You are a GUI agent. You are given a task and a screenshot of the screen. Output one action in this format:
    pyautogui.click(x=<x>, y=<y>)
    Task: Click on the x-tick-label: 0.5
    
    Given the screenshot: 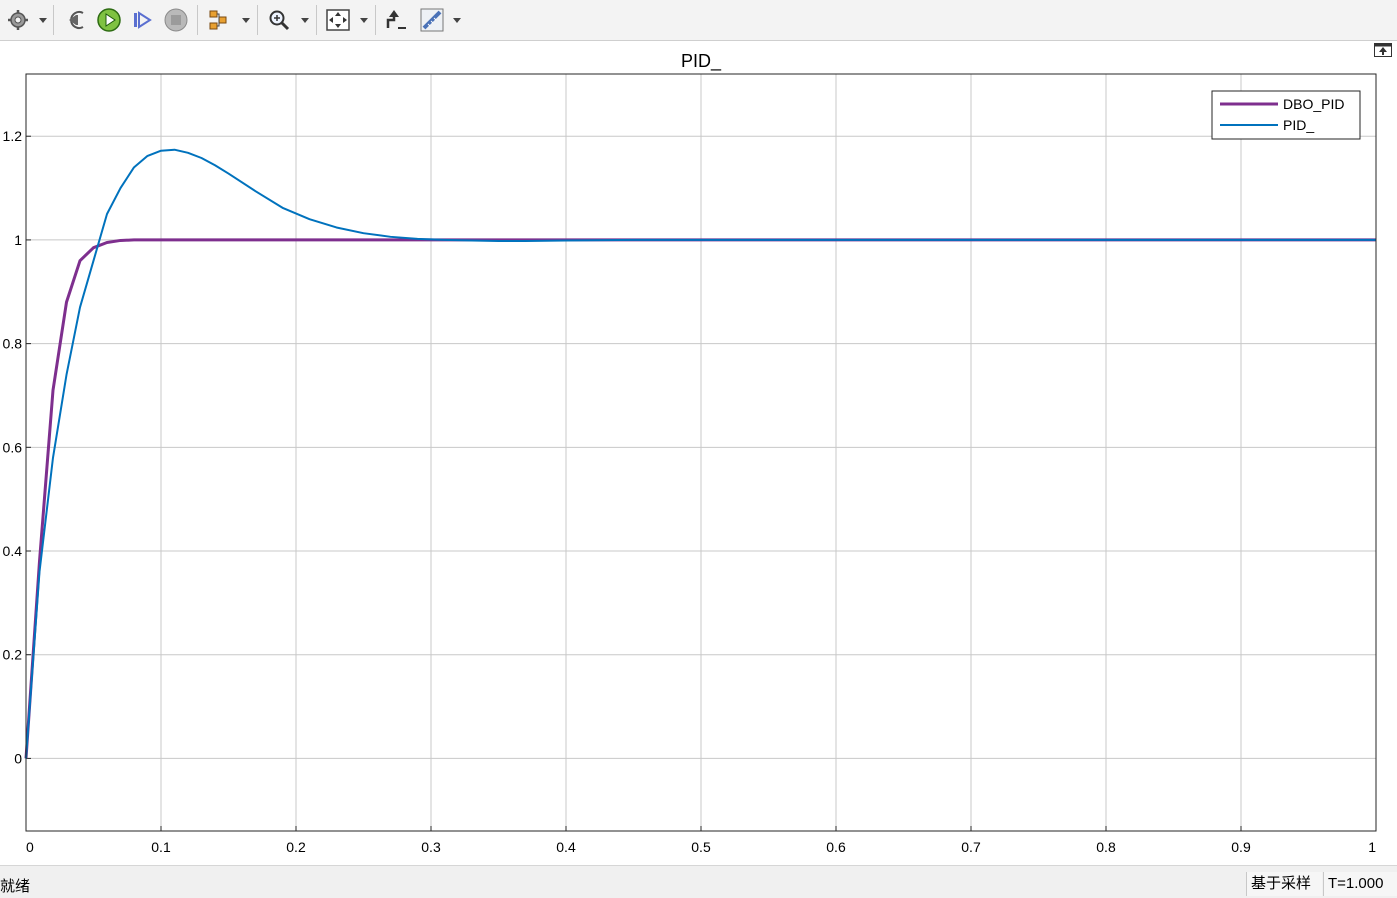 What is the action you would take?
    pyautogui.click(x=701, y=847)
    